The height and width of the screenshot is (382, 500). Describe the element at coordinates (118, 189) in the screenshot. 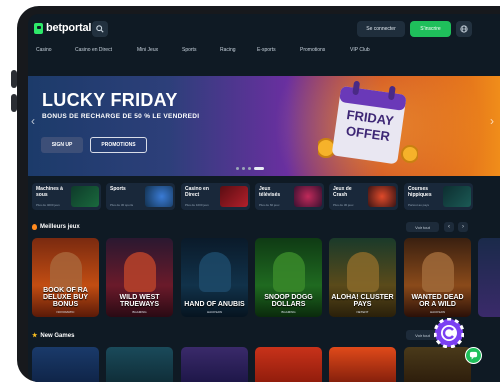

I see `category-label: Sports` at that location.